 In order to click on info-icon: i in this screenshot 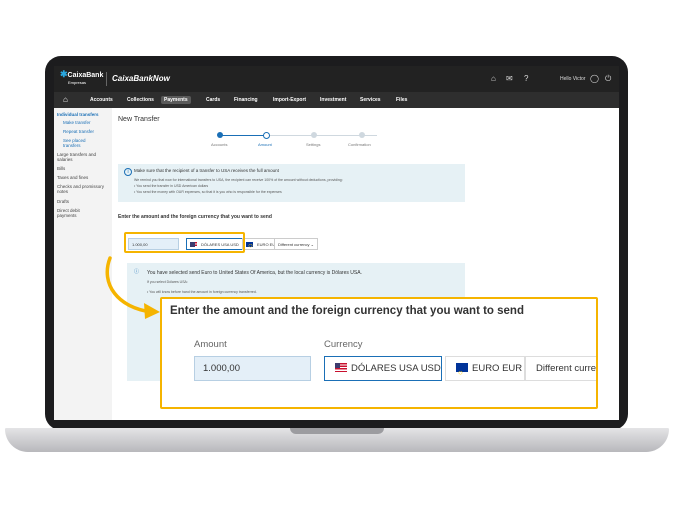, I will do `click(128, 172)`.